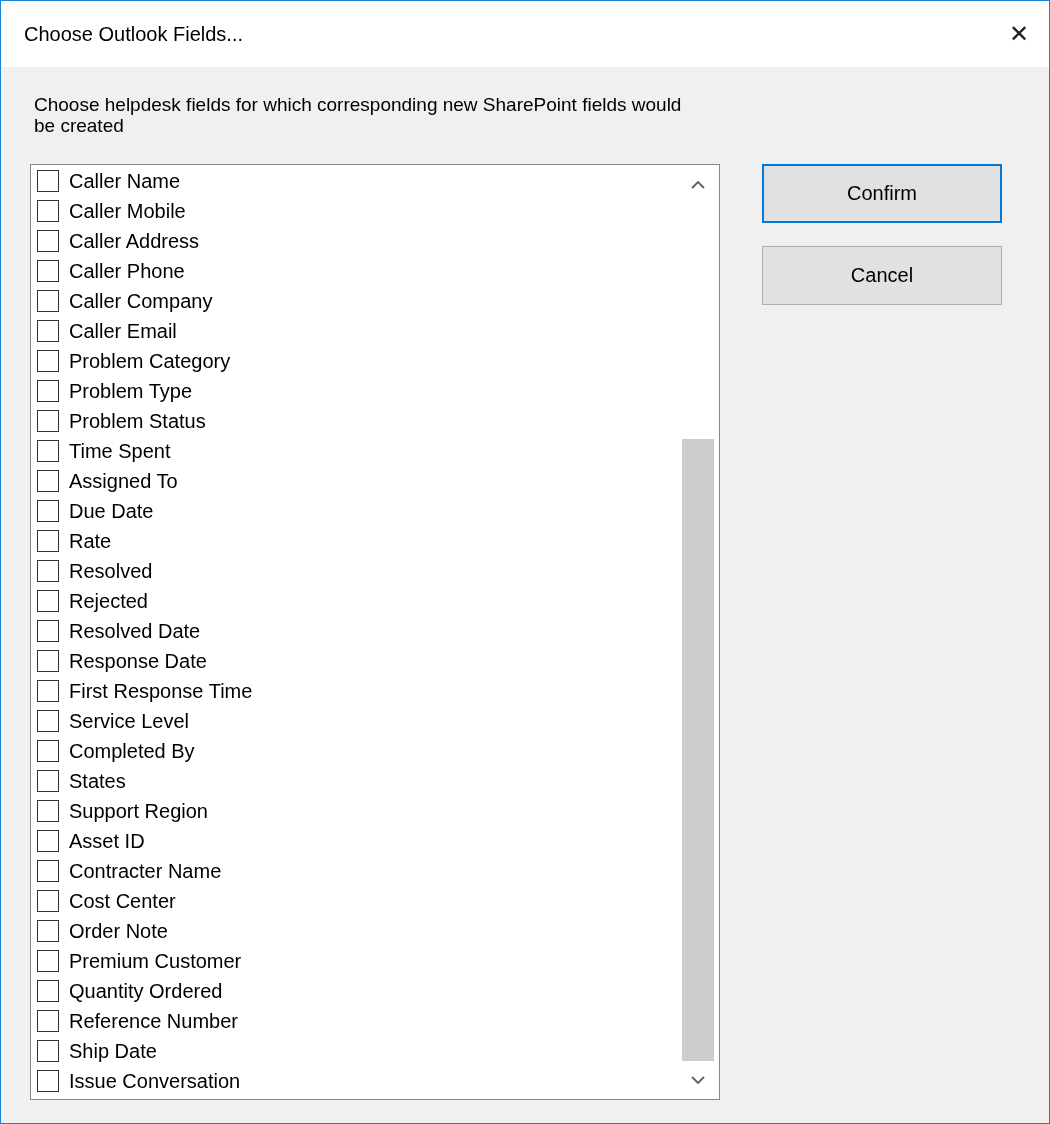 The height and width of the screenshot is (1124, 1050). What do you see at coordinates (155, 961) in the screenshot?
I see `field-label: Premium Customer` at bounding box center [155, 961].